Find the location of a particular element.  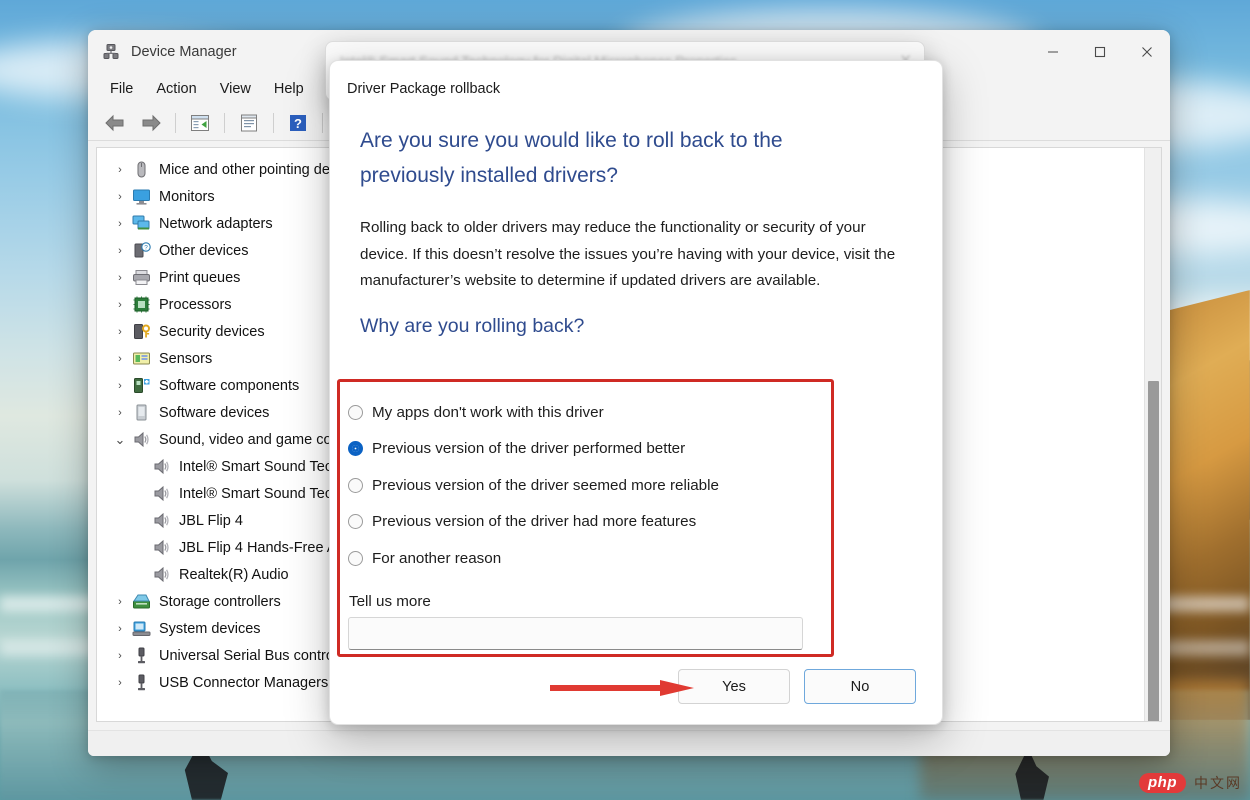

help-icon: ? is located at coordinates (298, 123).